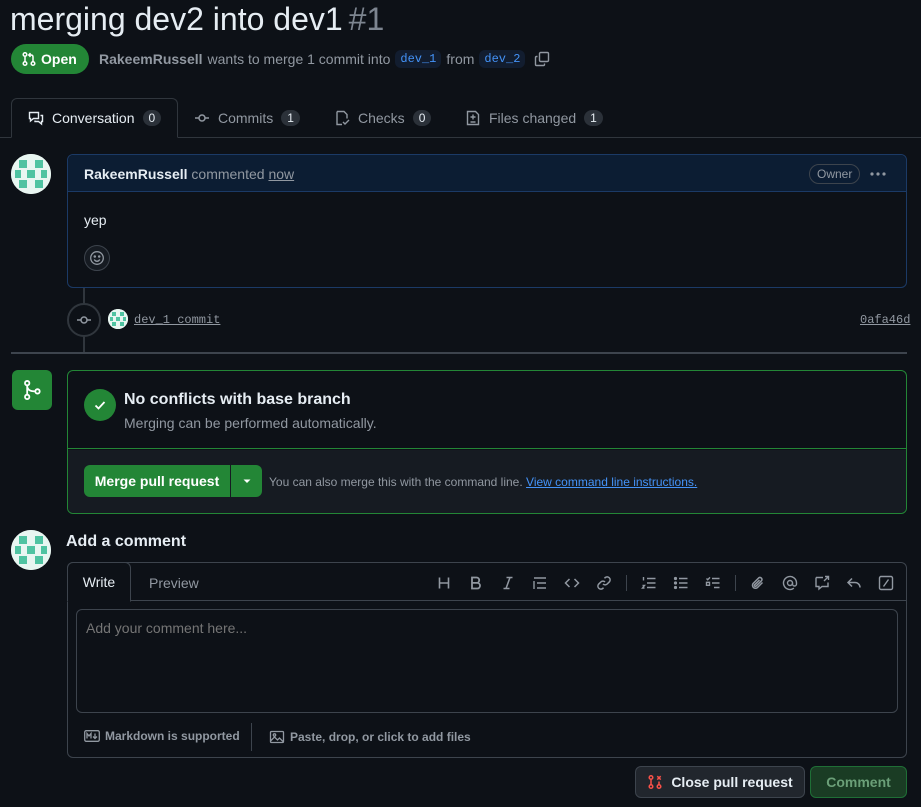  What do you see at coordinates (681, 583) in the screenshot?
I see `unordered-list-icon` at bounding box center [681, 583].